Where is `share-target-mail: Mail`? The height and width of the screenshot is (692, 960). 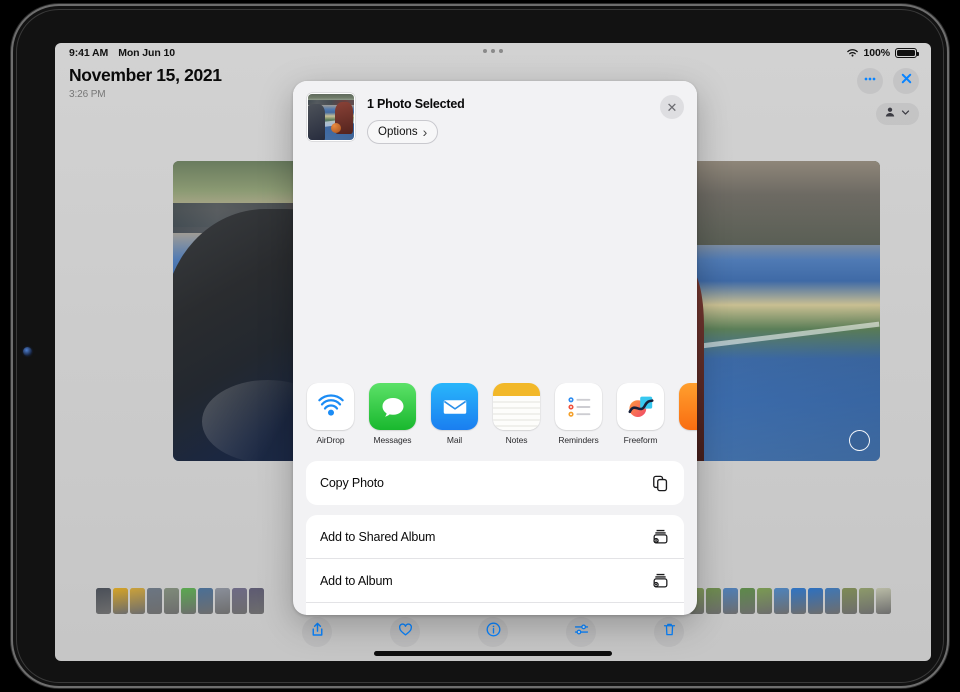
share-target-mail: Mail is located at coordinates (454, 414).